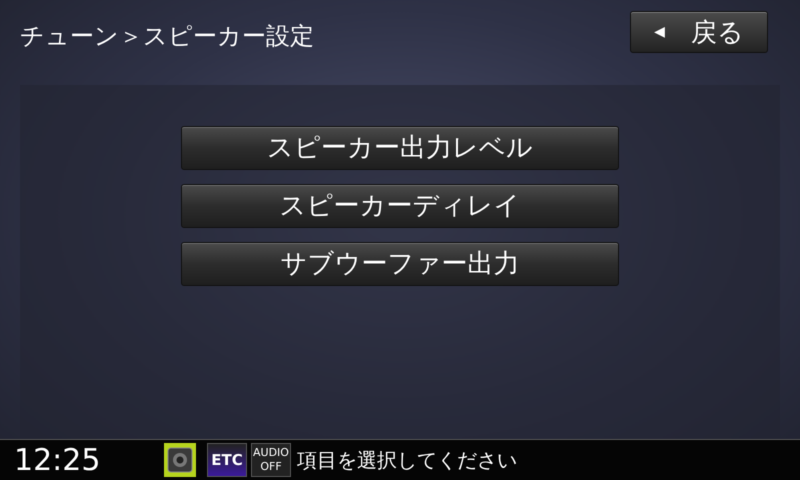  I want to click on audio-off-badge: AUDIO OFF, so click(271, 460).